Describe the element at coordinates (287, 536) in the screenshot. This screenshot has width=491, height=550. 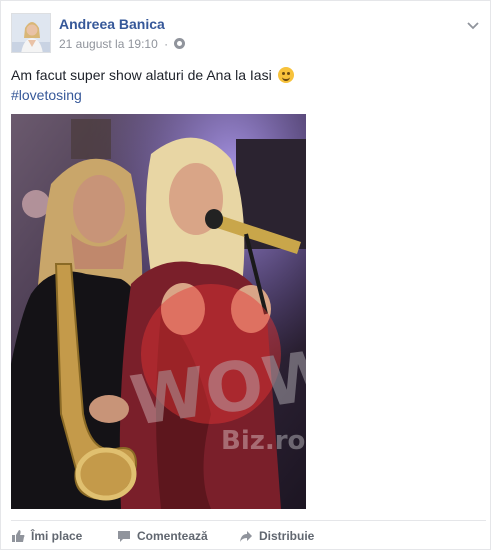
I see `share-label: Distribuie` at that location.